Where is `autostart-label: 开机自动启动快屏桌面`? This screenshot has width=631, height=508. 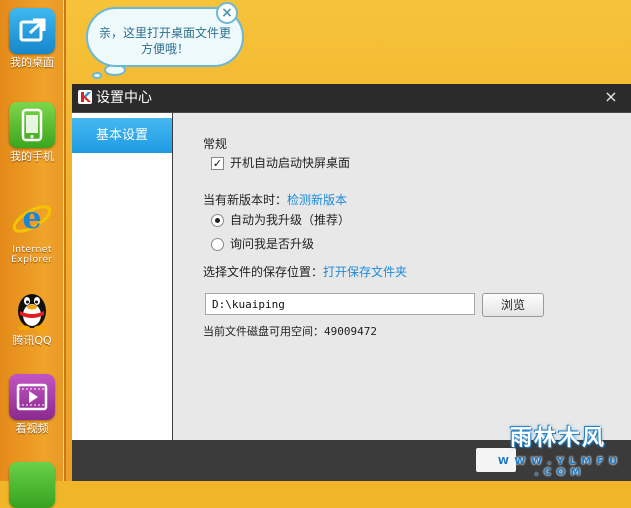 autostart-label: 开机自动启动快屏桌面 is located at coordinates (290, 163).